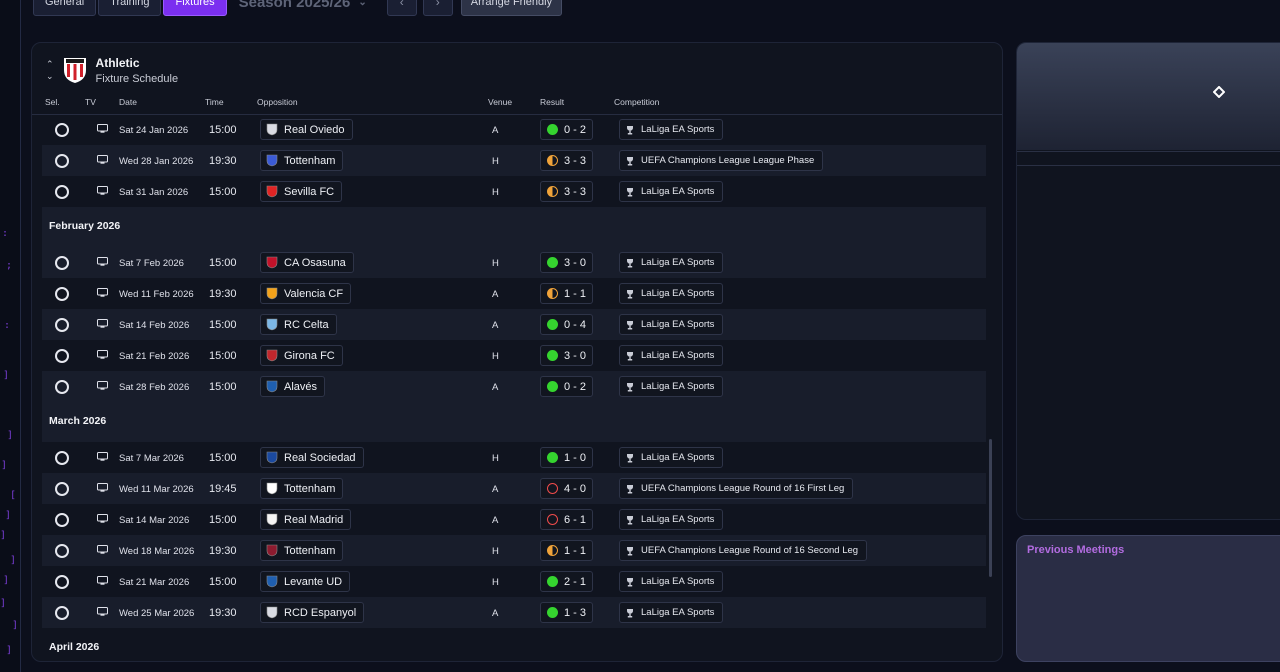  Describe the element at coordinates (128, 102) in the screenshot. I see `col-date: Date` at that location.